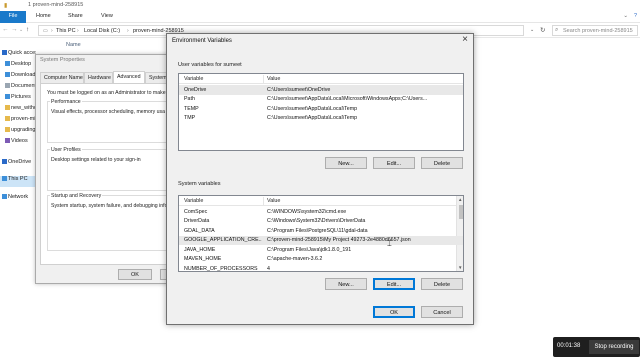  I want to click on tab-share: Share, so click(75, 16).